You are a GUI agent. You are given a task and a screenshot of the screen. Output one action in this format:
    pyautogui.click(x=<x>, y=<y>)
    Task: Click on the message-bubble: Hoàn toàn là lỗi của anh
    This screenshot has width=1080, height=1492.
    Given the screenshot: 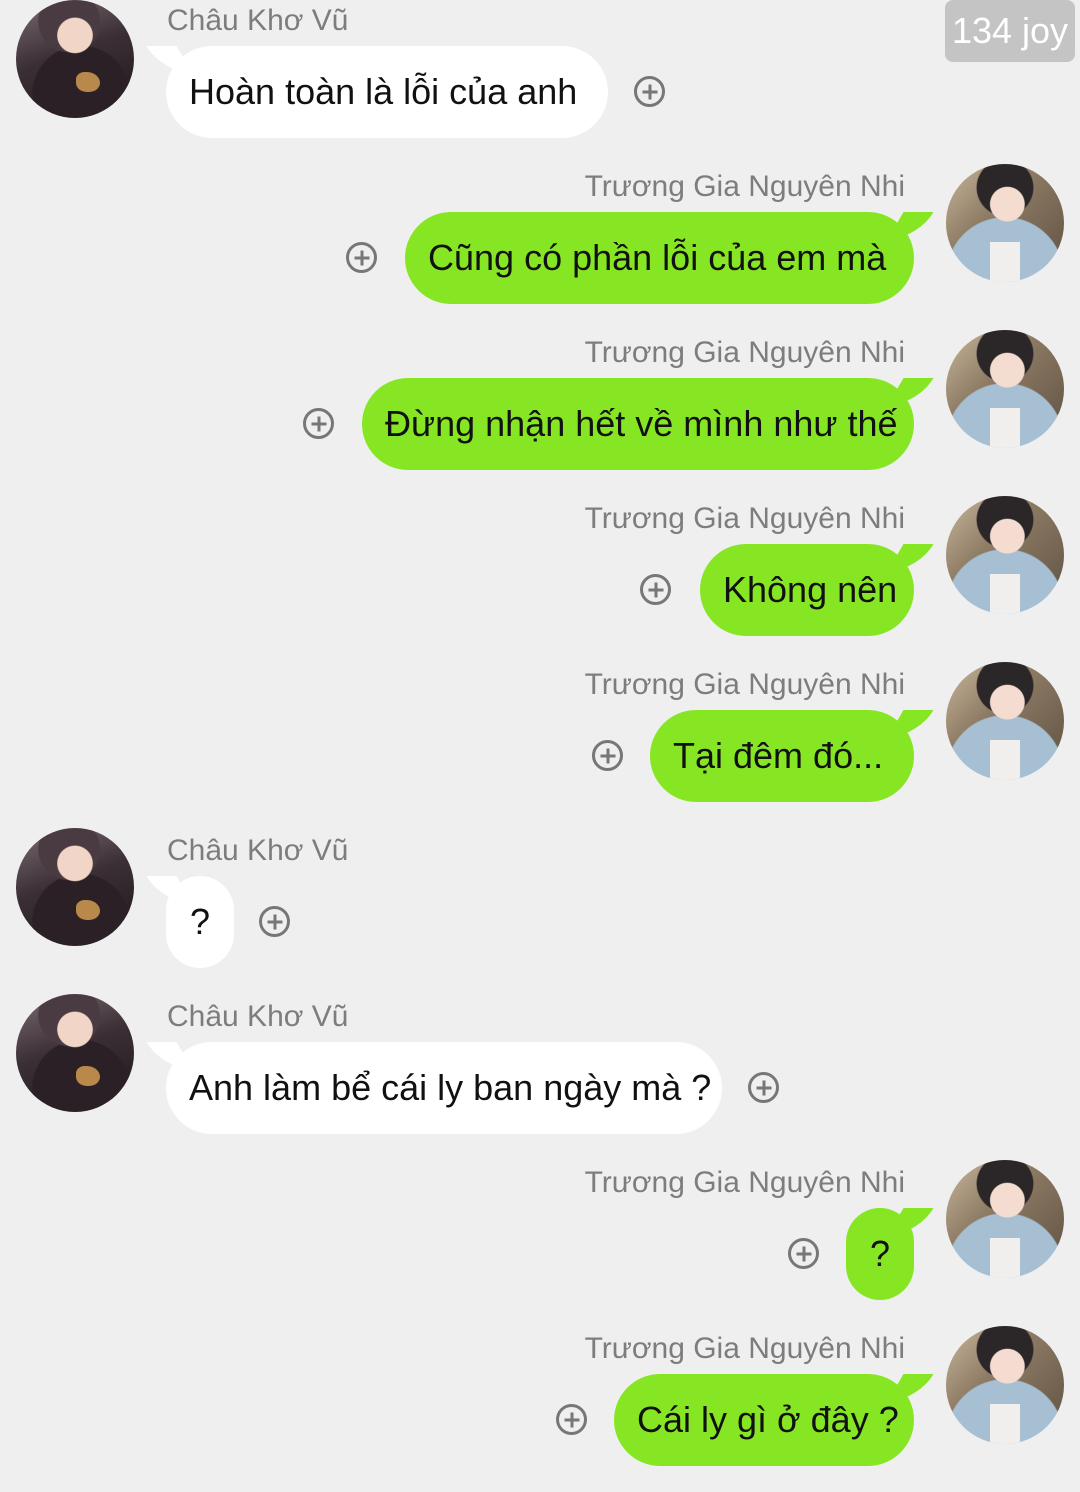 What is the action you would take?
    pyautogui.click(x=387, y=92)
    